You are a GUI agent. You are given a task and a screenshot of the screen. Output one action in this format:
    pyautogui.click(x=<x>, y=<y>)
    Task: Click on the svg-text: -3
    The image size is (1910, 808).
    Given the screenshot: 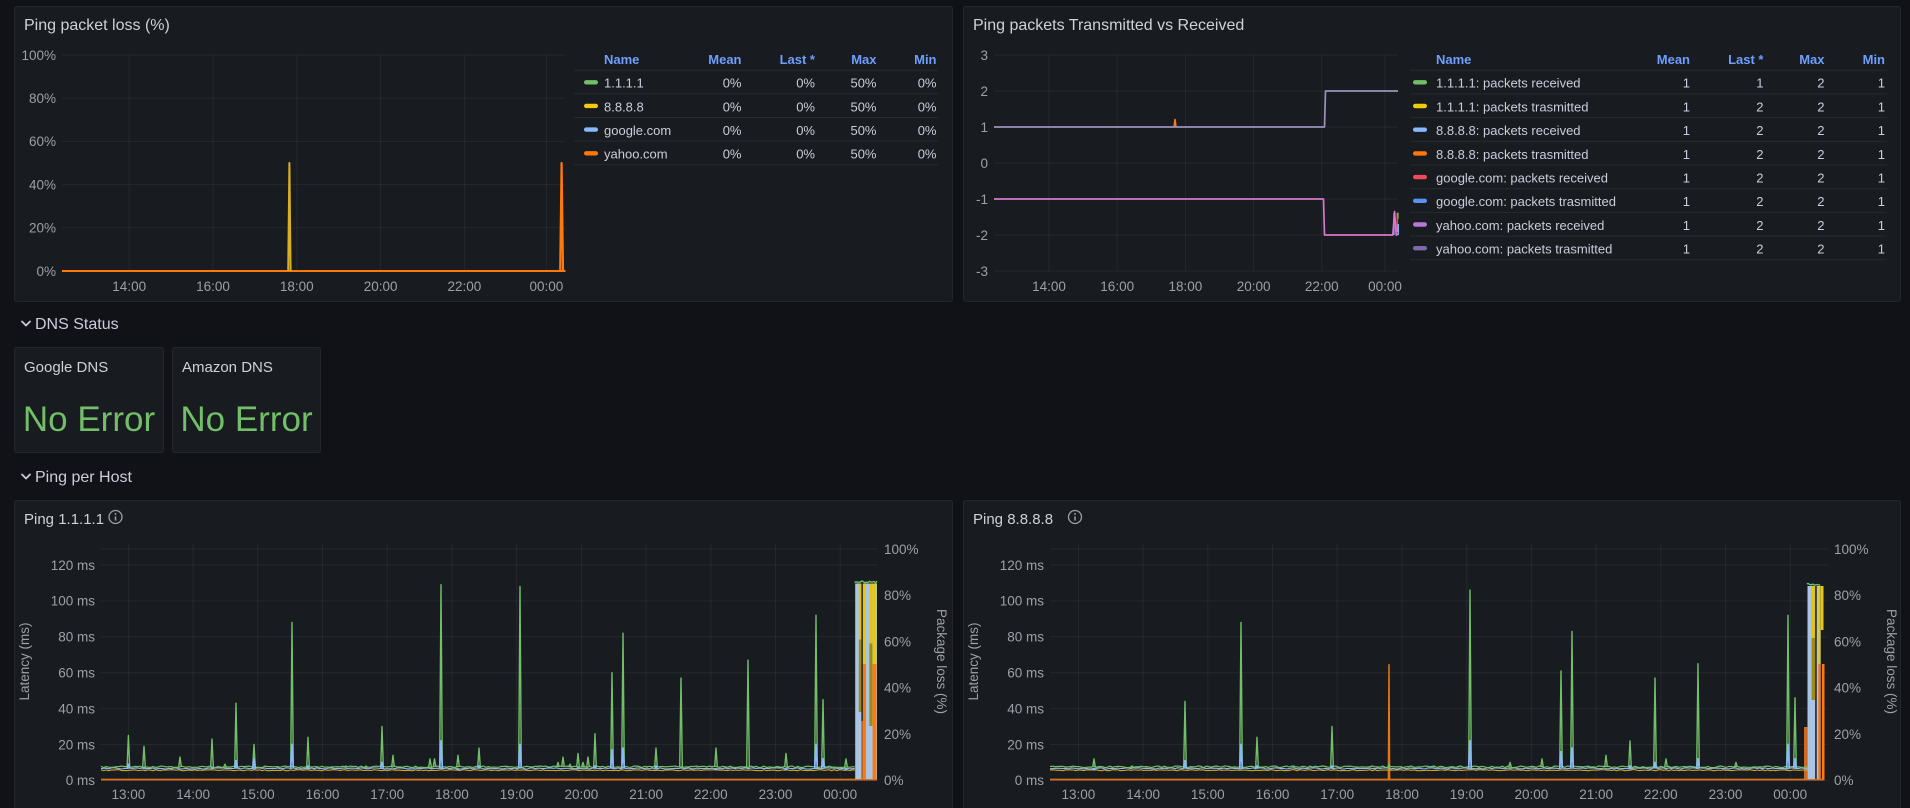 What is the action you would take?
    pyautogui.click(x=982, y=271)
    